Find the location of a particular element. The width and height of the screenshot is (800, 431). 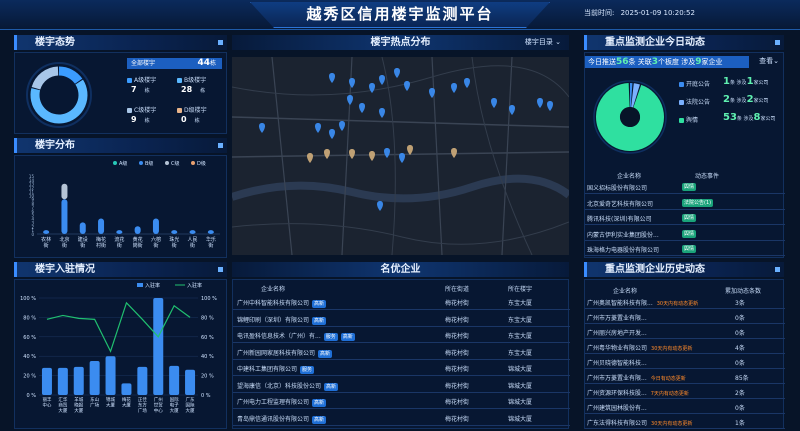

x-tick-label: 梅花 is located at coordinates (126, 399).